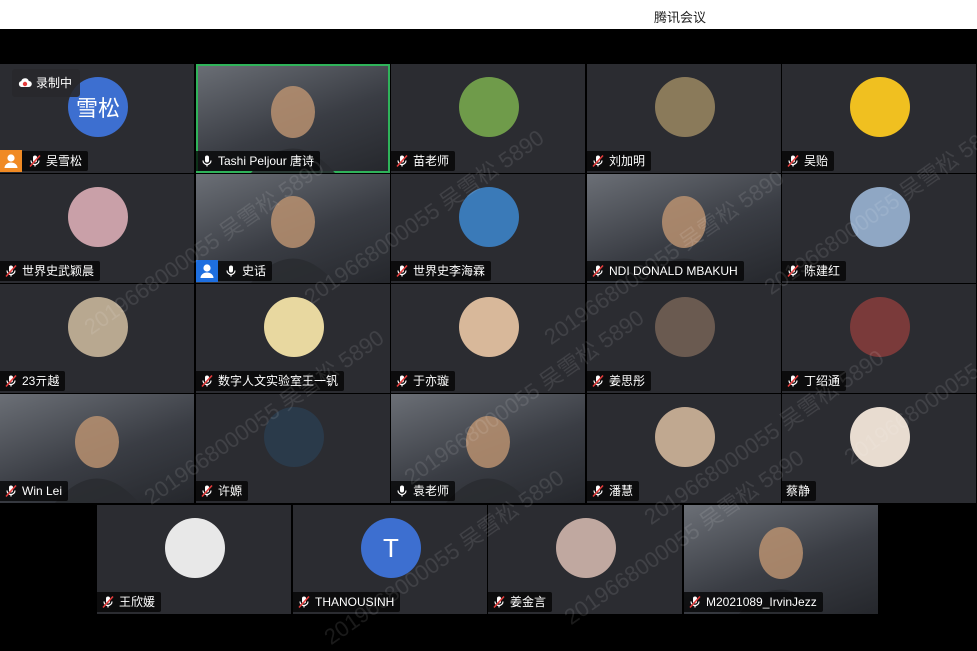  I want to click on participant-name-label: Win Lei, so click(34, 491).